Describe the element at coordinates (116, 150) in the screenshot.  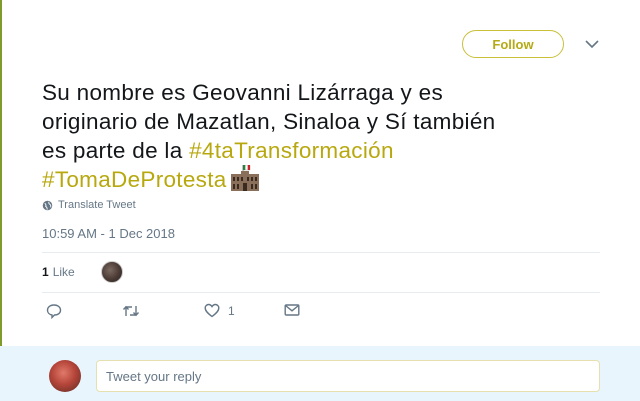
I see `tweet-text-line-3-prefix: es parte de la` at that location.